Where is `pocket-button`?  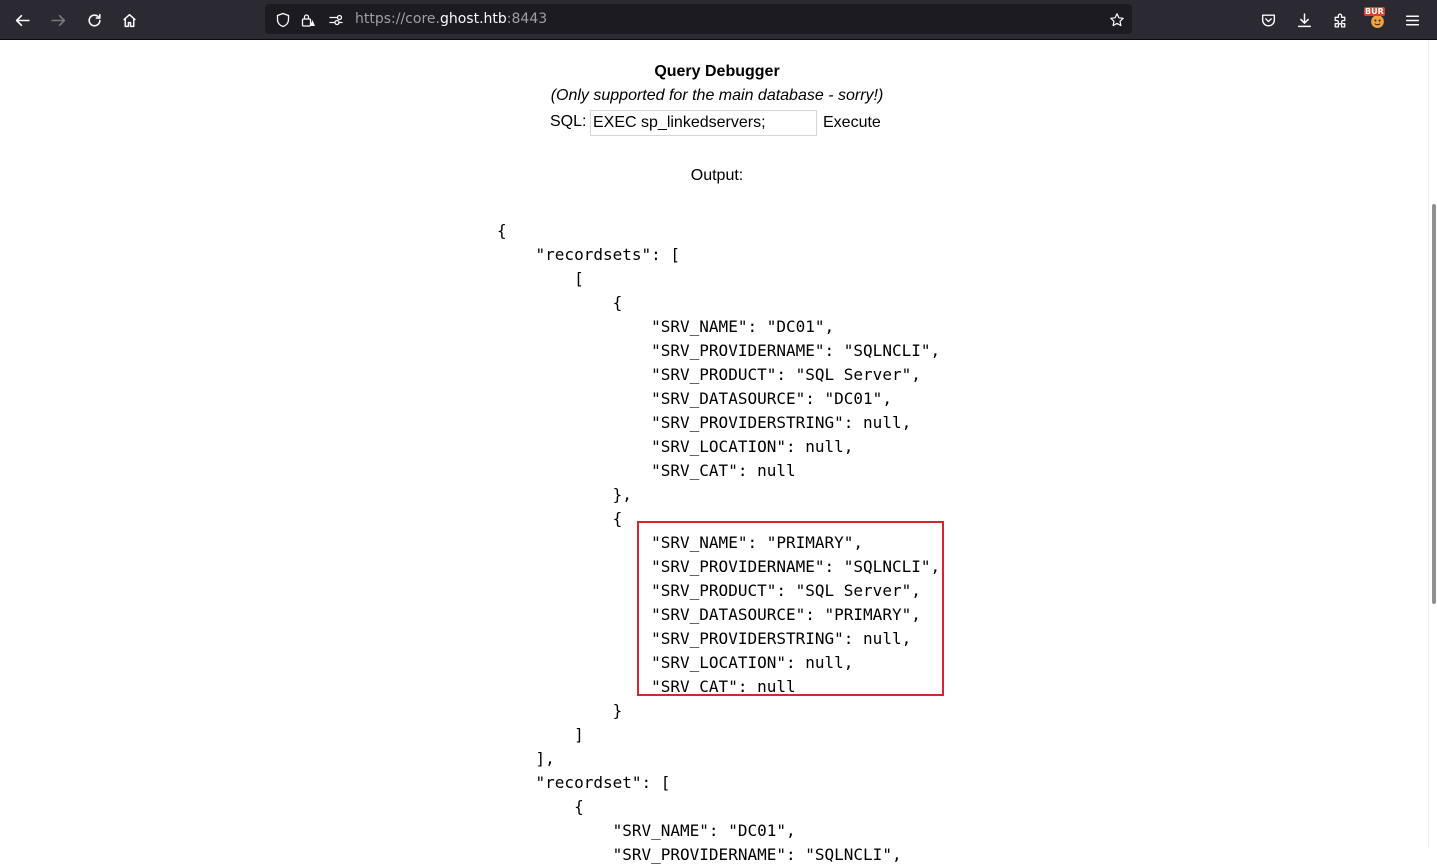
pocket-button is located at coordinates (1268, 20).